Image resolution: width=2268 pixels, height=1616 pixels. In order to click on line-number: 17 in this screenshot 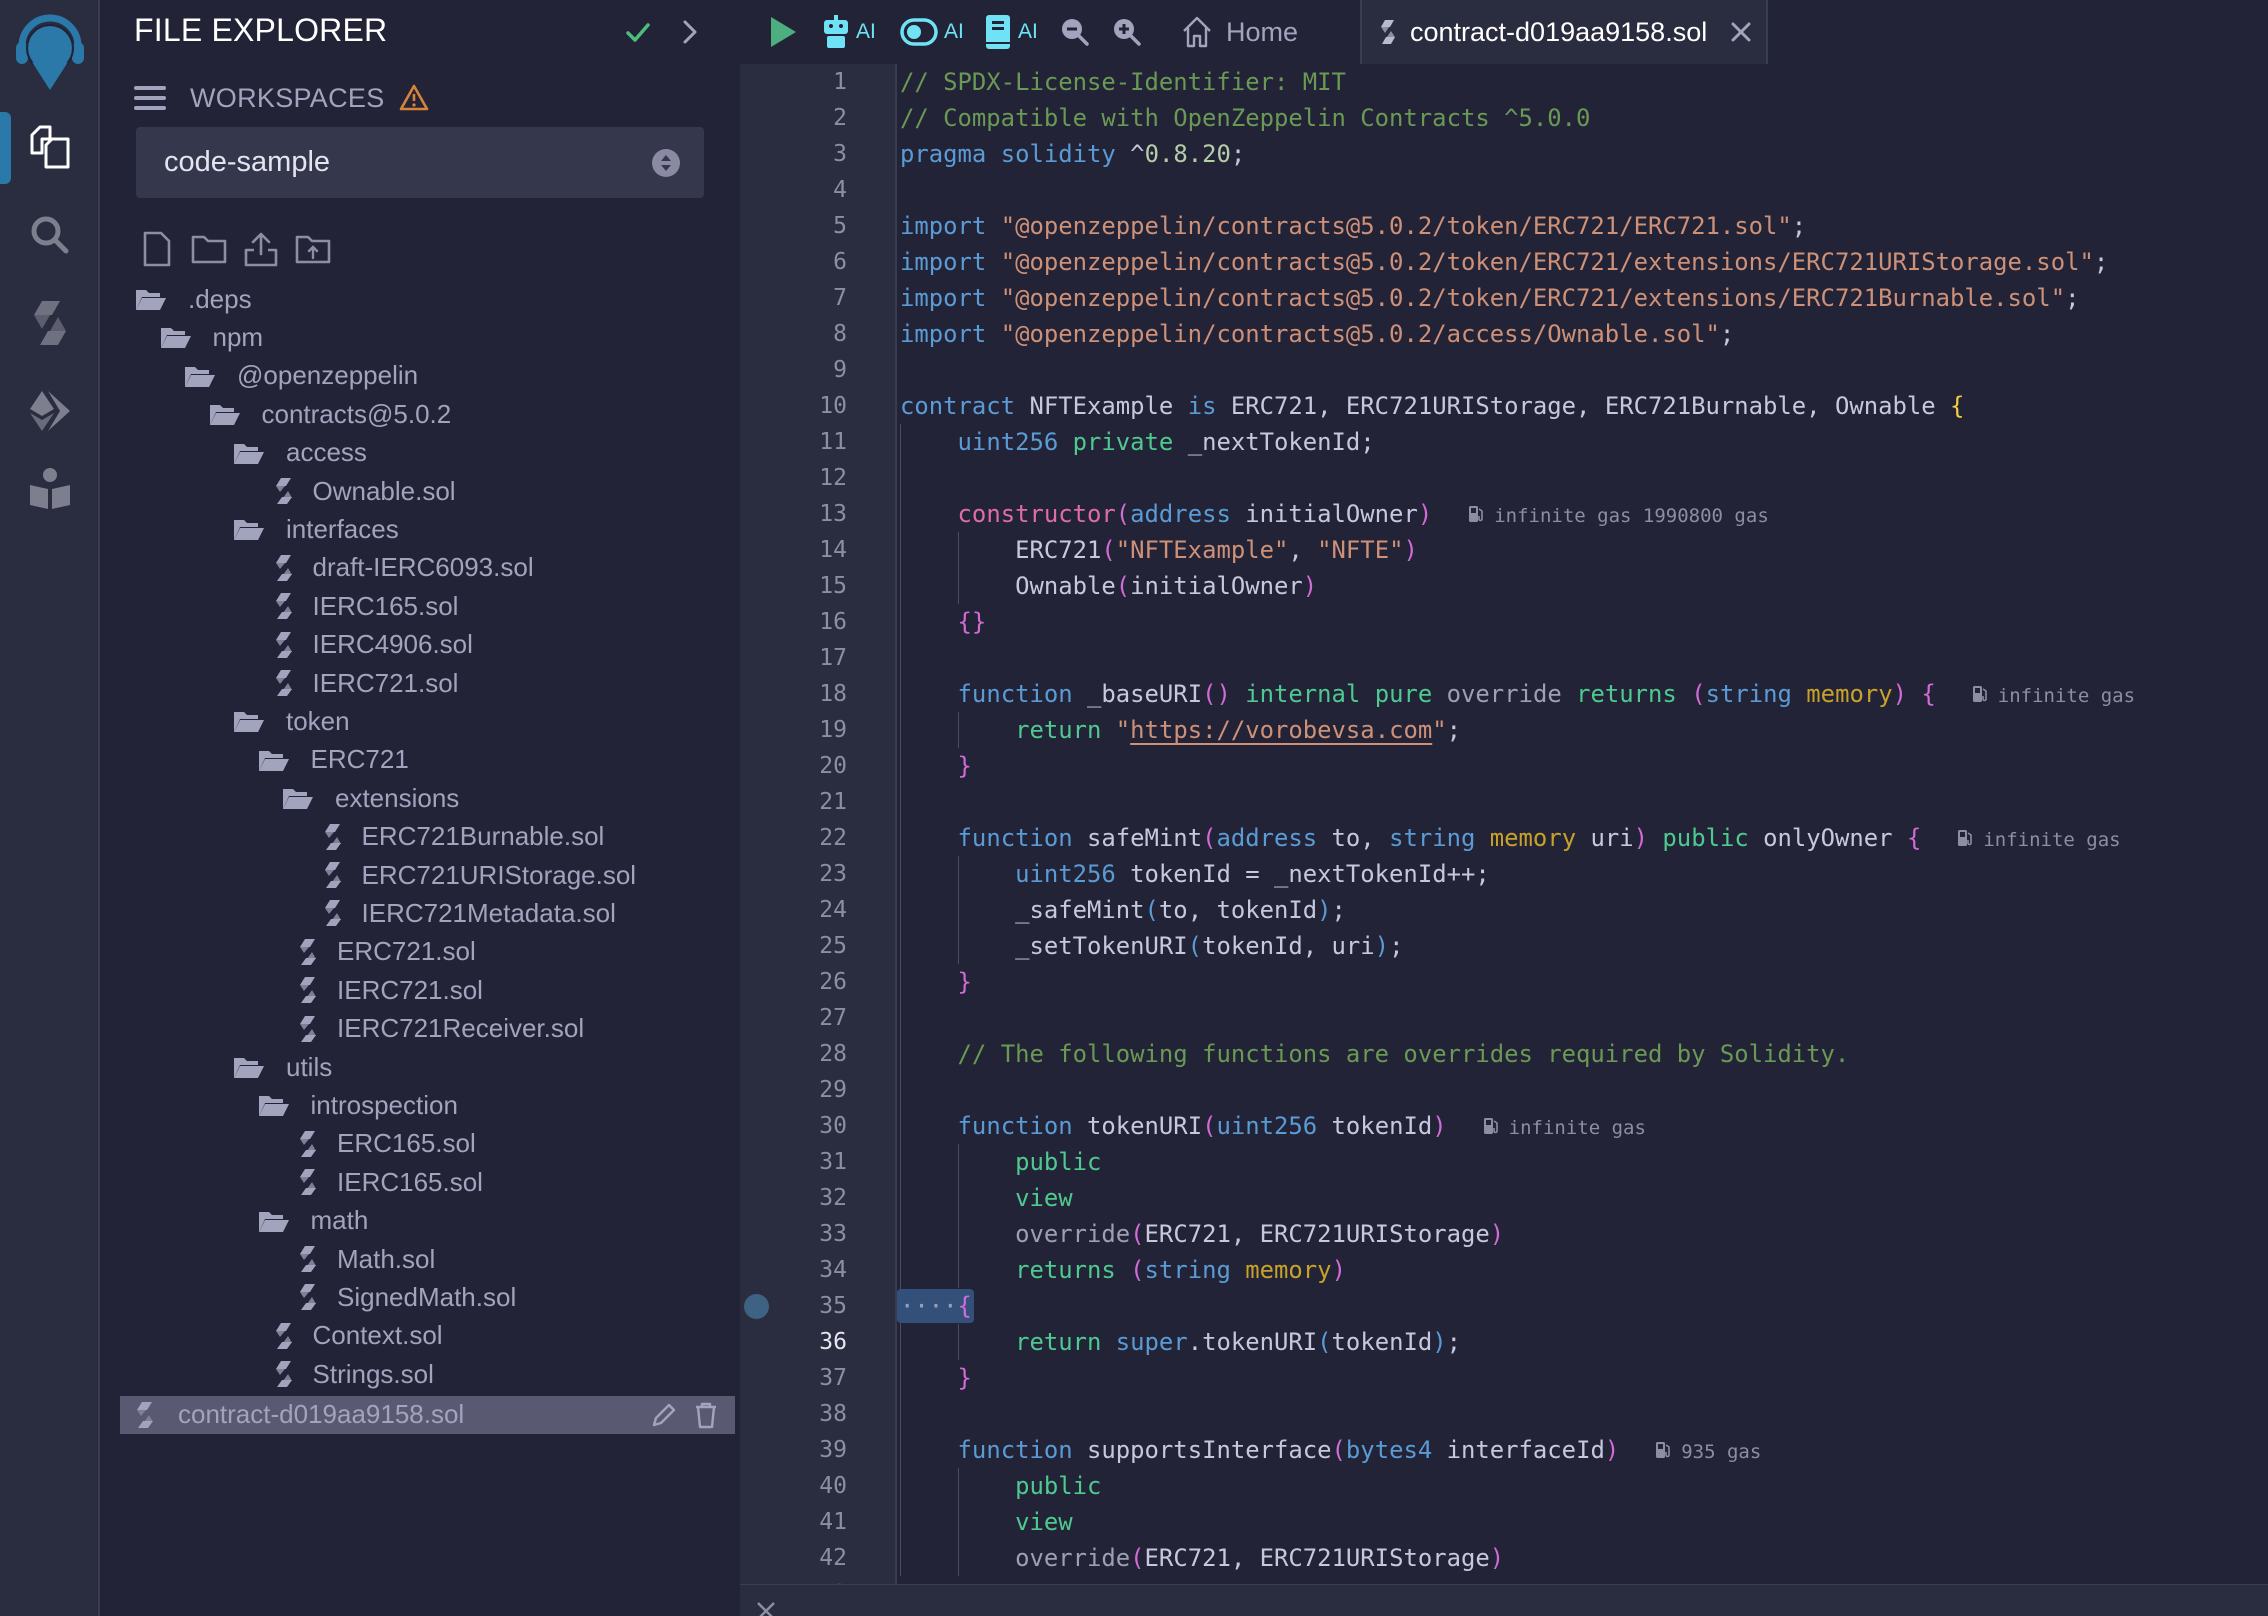, I will do `click(807, 658)`.